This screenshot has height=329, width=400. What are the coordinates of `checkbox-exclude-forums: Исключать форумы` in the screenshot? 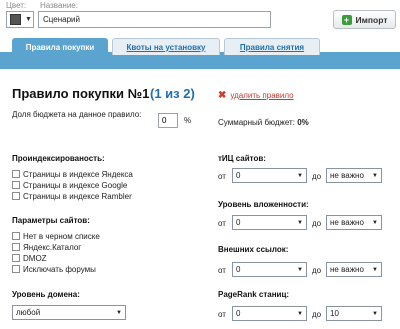 It's located at (54, 269).